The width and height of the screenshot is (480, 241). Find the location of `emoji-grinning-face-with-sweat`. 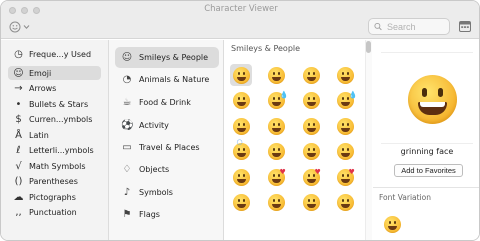

emoji-grinning-face-with-sweat is located at coordinates (311, 100).